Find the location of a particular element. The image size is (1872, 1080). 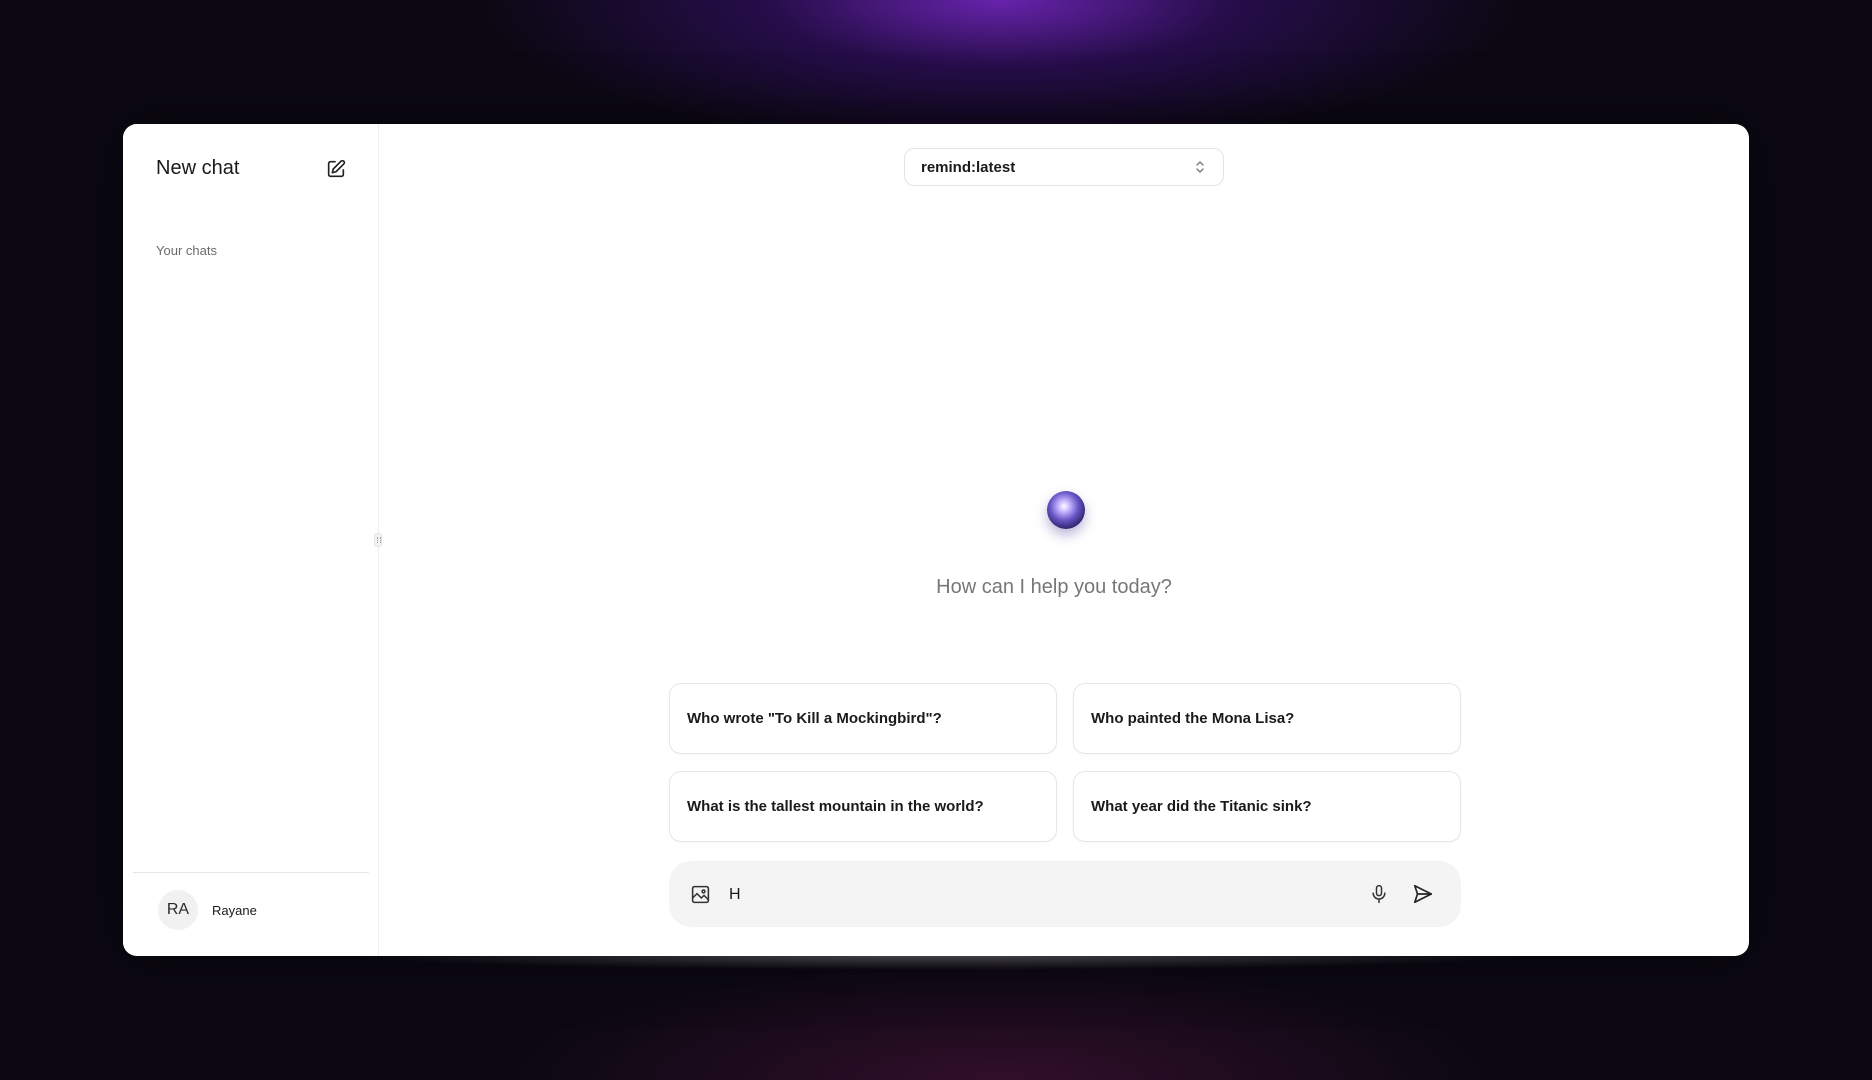

your-chats-label: Your chats is located at coordinates (186, 250).